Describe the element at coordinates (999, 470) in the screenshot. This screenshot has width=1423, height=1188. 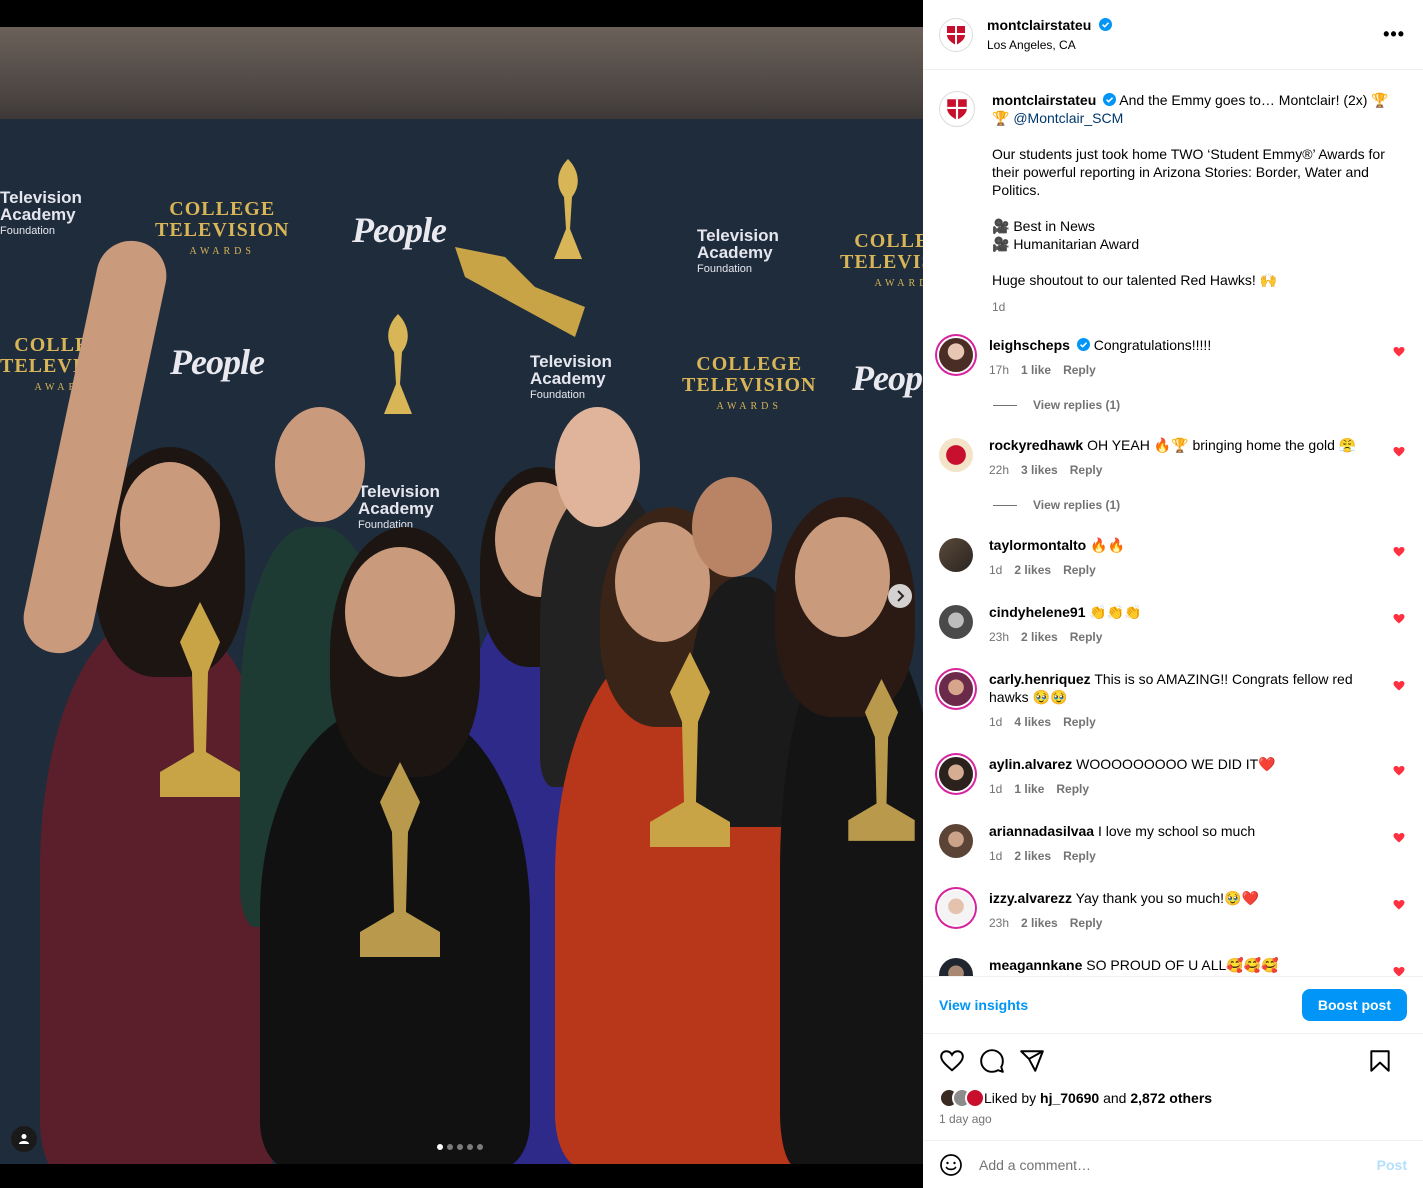
I see `comment-time: 22h` at that location.